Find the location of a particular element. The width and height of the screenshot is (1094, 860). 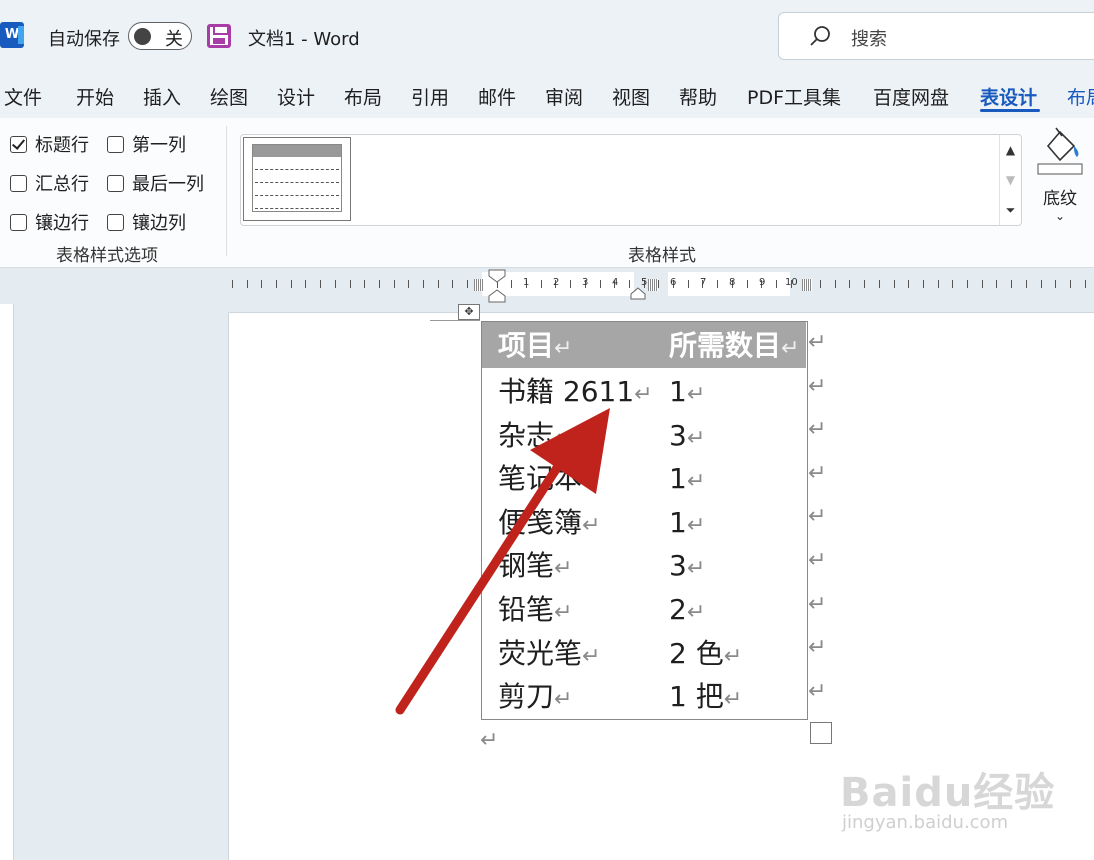

tab-review: 审阅 is located at coordinates (564, 96).